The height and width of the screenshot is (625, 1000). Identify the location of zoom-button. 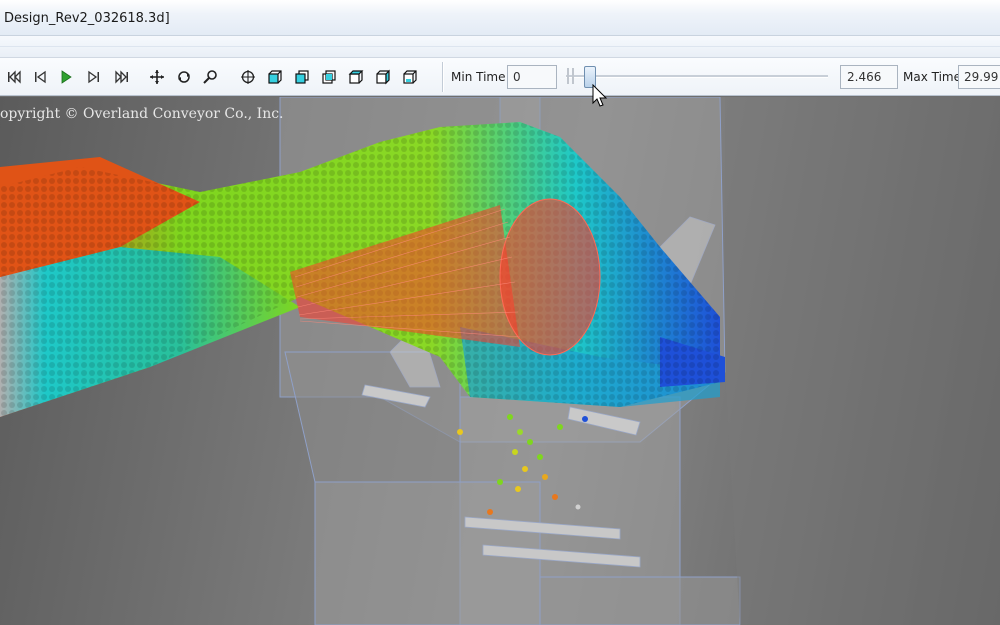
(210, 77).